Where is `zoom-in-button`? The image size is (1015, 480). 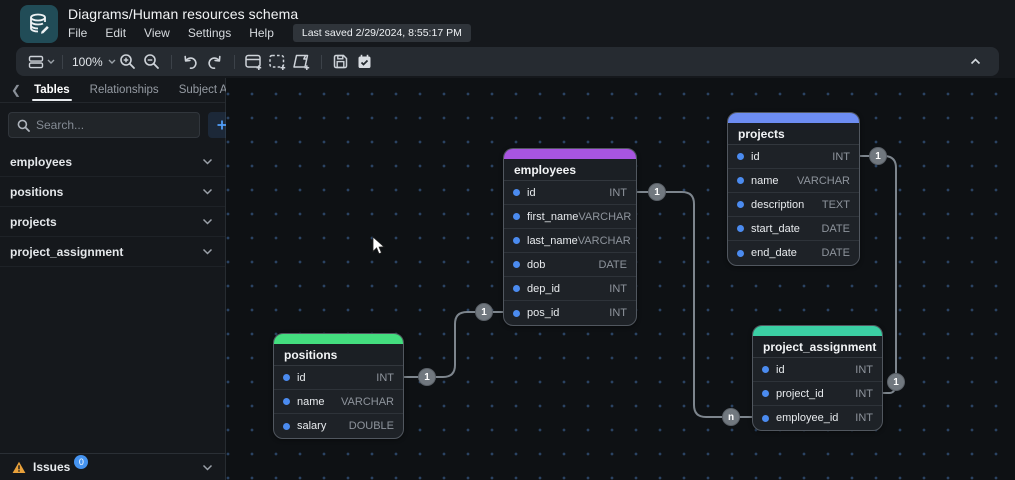
zoom-in-button is located at coordinates (128, 62).